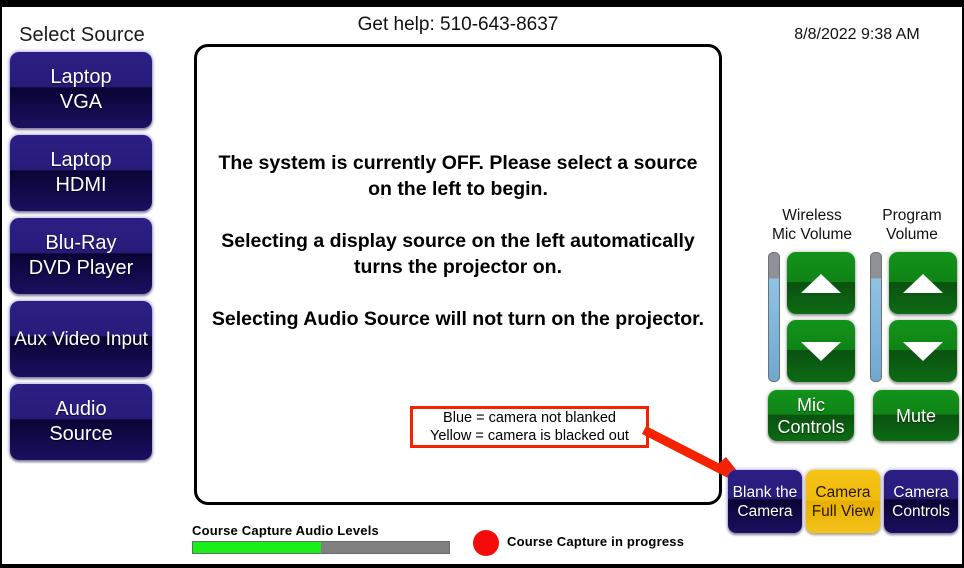 The image size is (964, 568). I want to click on program-volume-up-button, so click(923, 283).